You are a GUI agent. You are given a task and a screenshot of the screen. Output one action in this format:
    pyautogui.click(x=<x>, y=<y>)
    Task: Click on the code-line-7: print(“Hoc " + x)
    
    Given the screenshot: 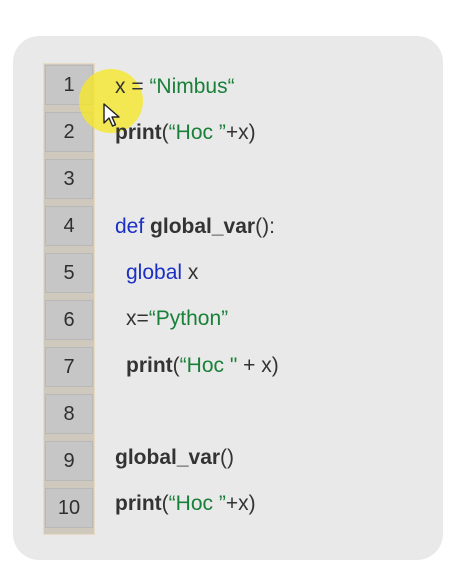 What is the action you would take?
    pyautogui.click(x=202, y=366)
    